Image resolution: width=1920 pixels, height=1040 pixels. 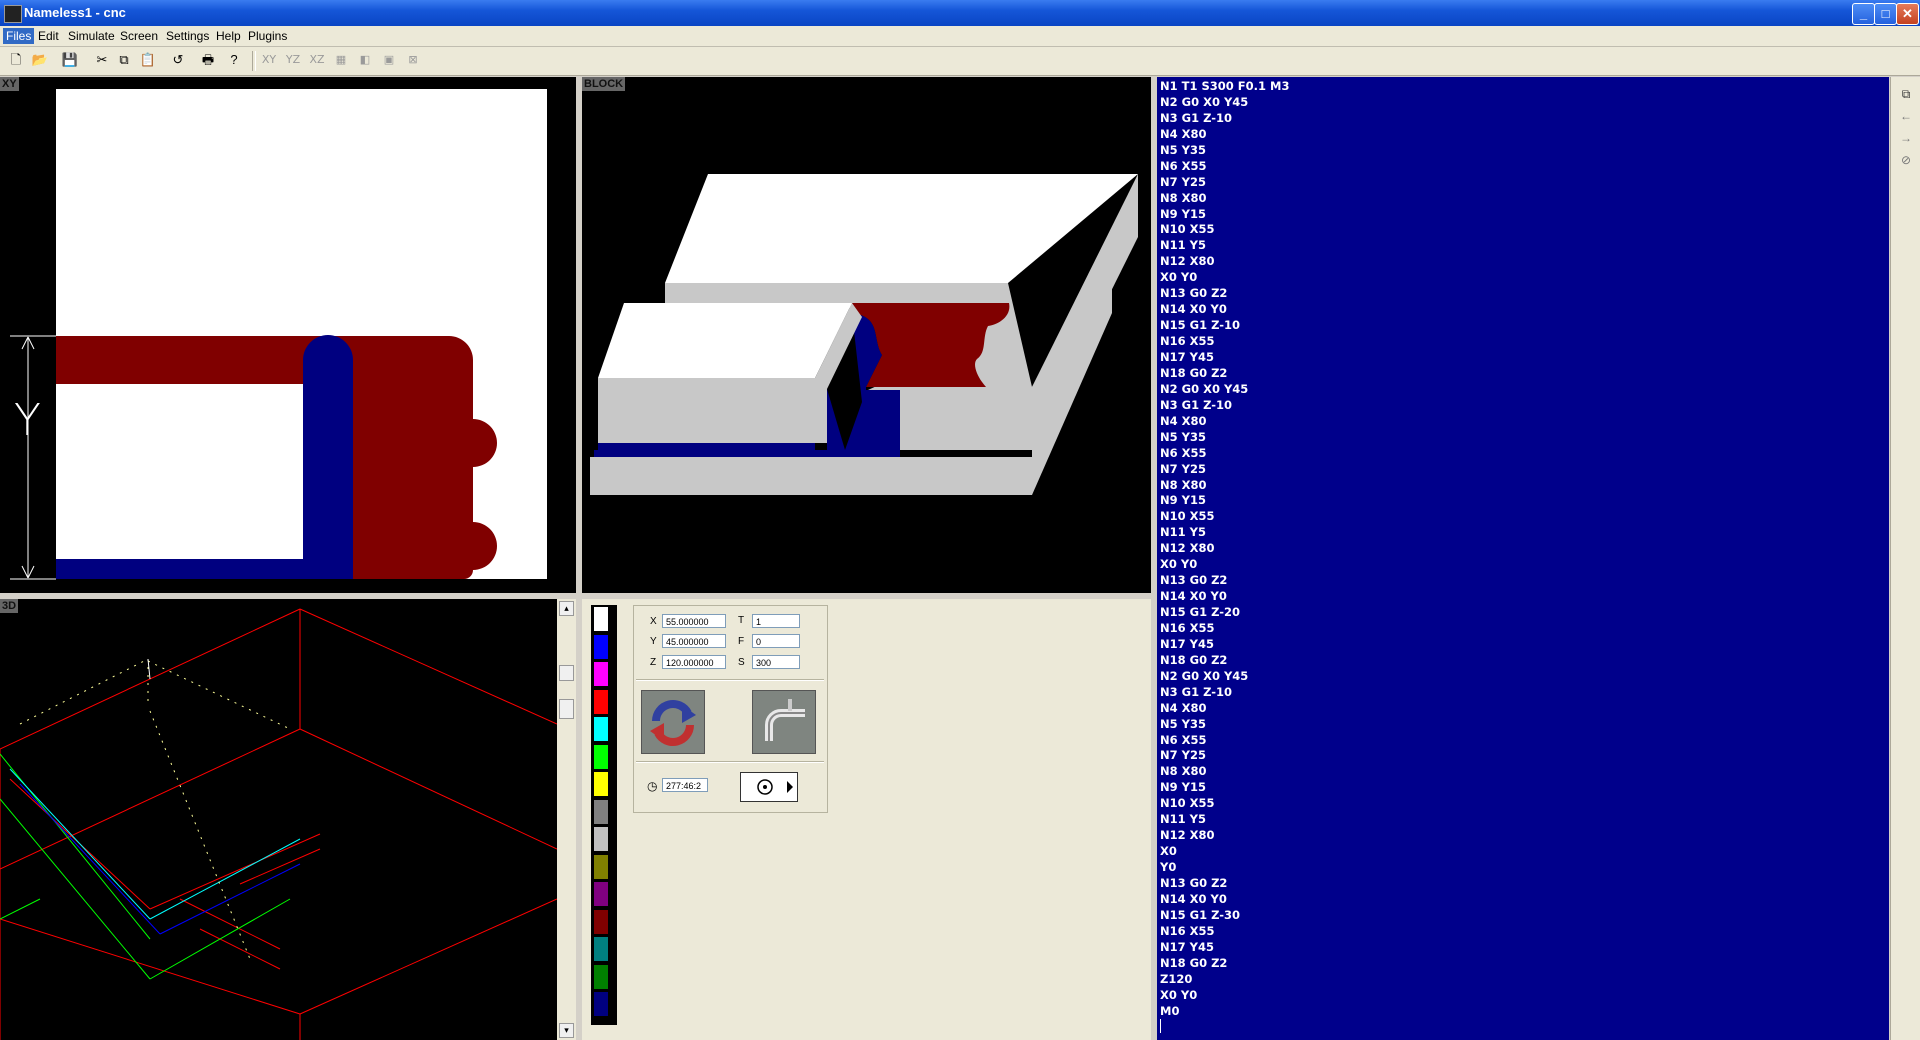 I want to click on close-button: ✕, so click(x=1907, y=14).